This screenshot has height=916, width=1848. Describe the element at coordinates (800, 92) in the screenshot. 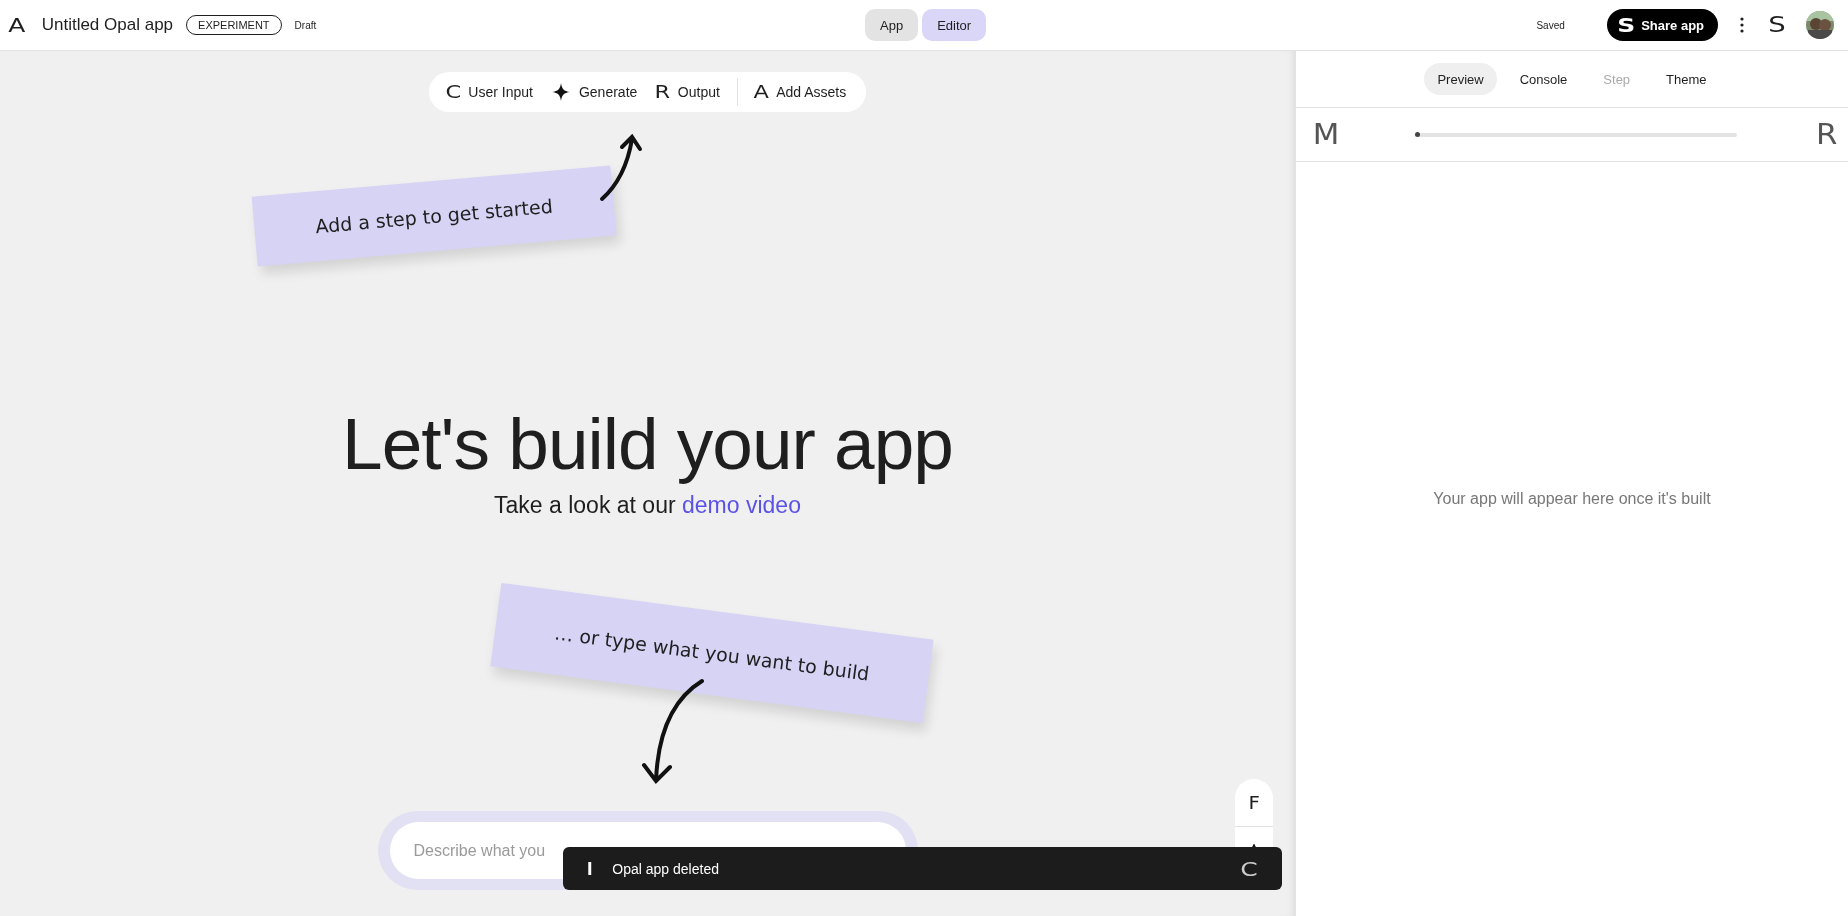

I see `add-assets-button: A Add Assets` at that location.